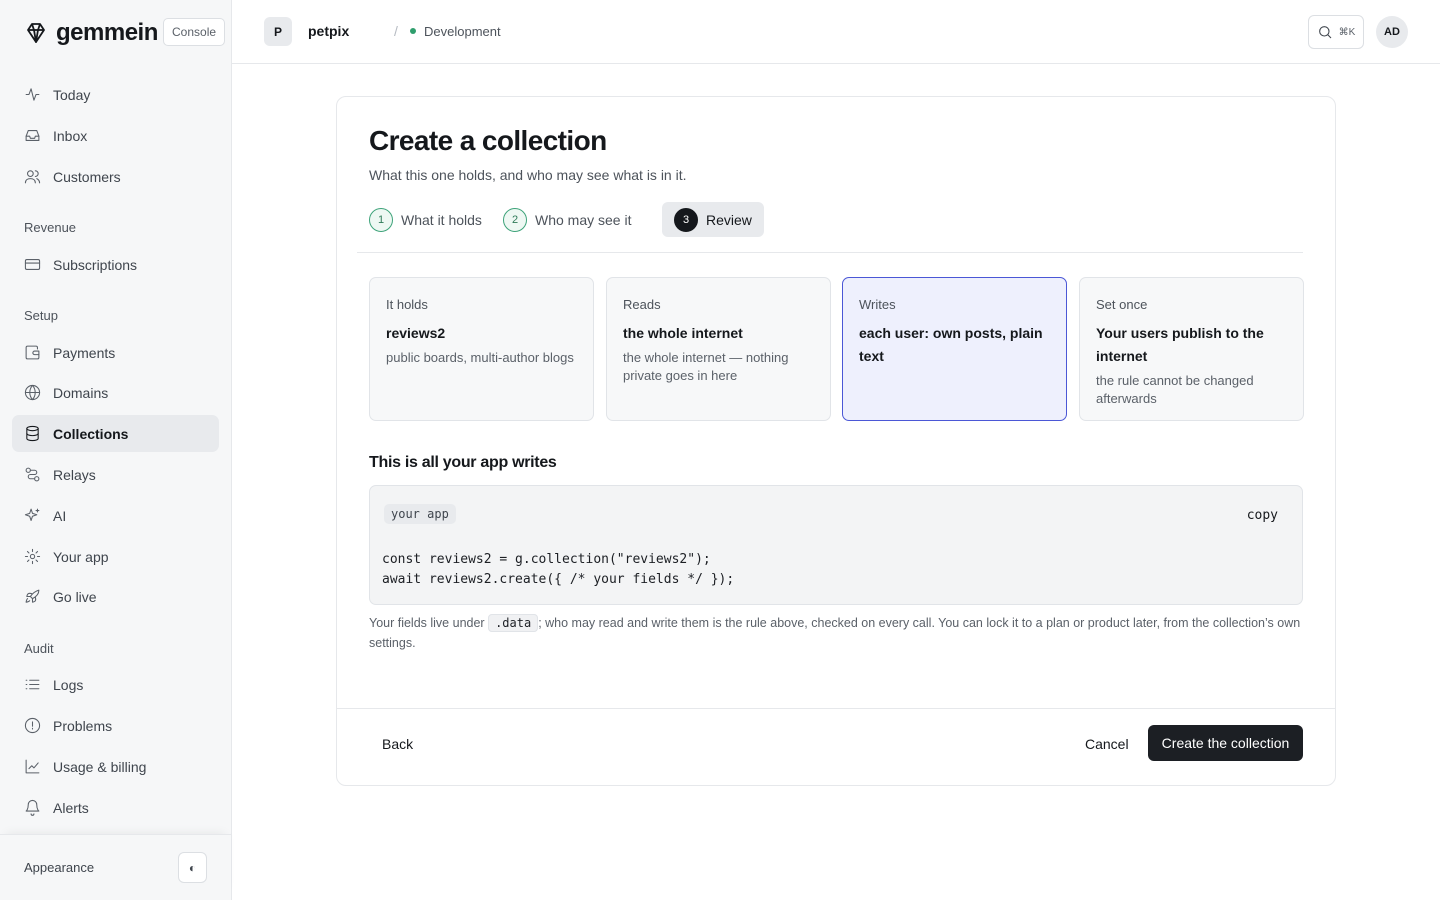 This screenshot has width=1440, height=900. What do you see at coordinates (194, 32) in the screenshot?
I see `console-badge: Console` at bounding box center [194, 32].